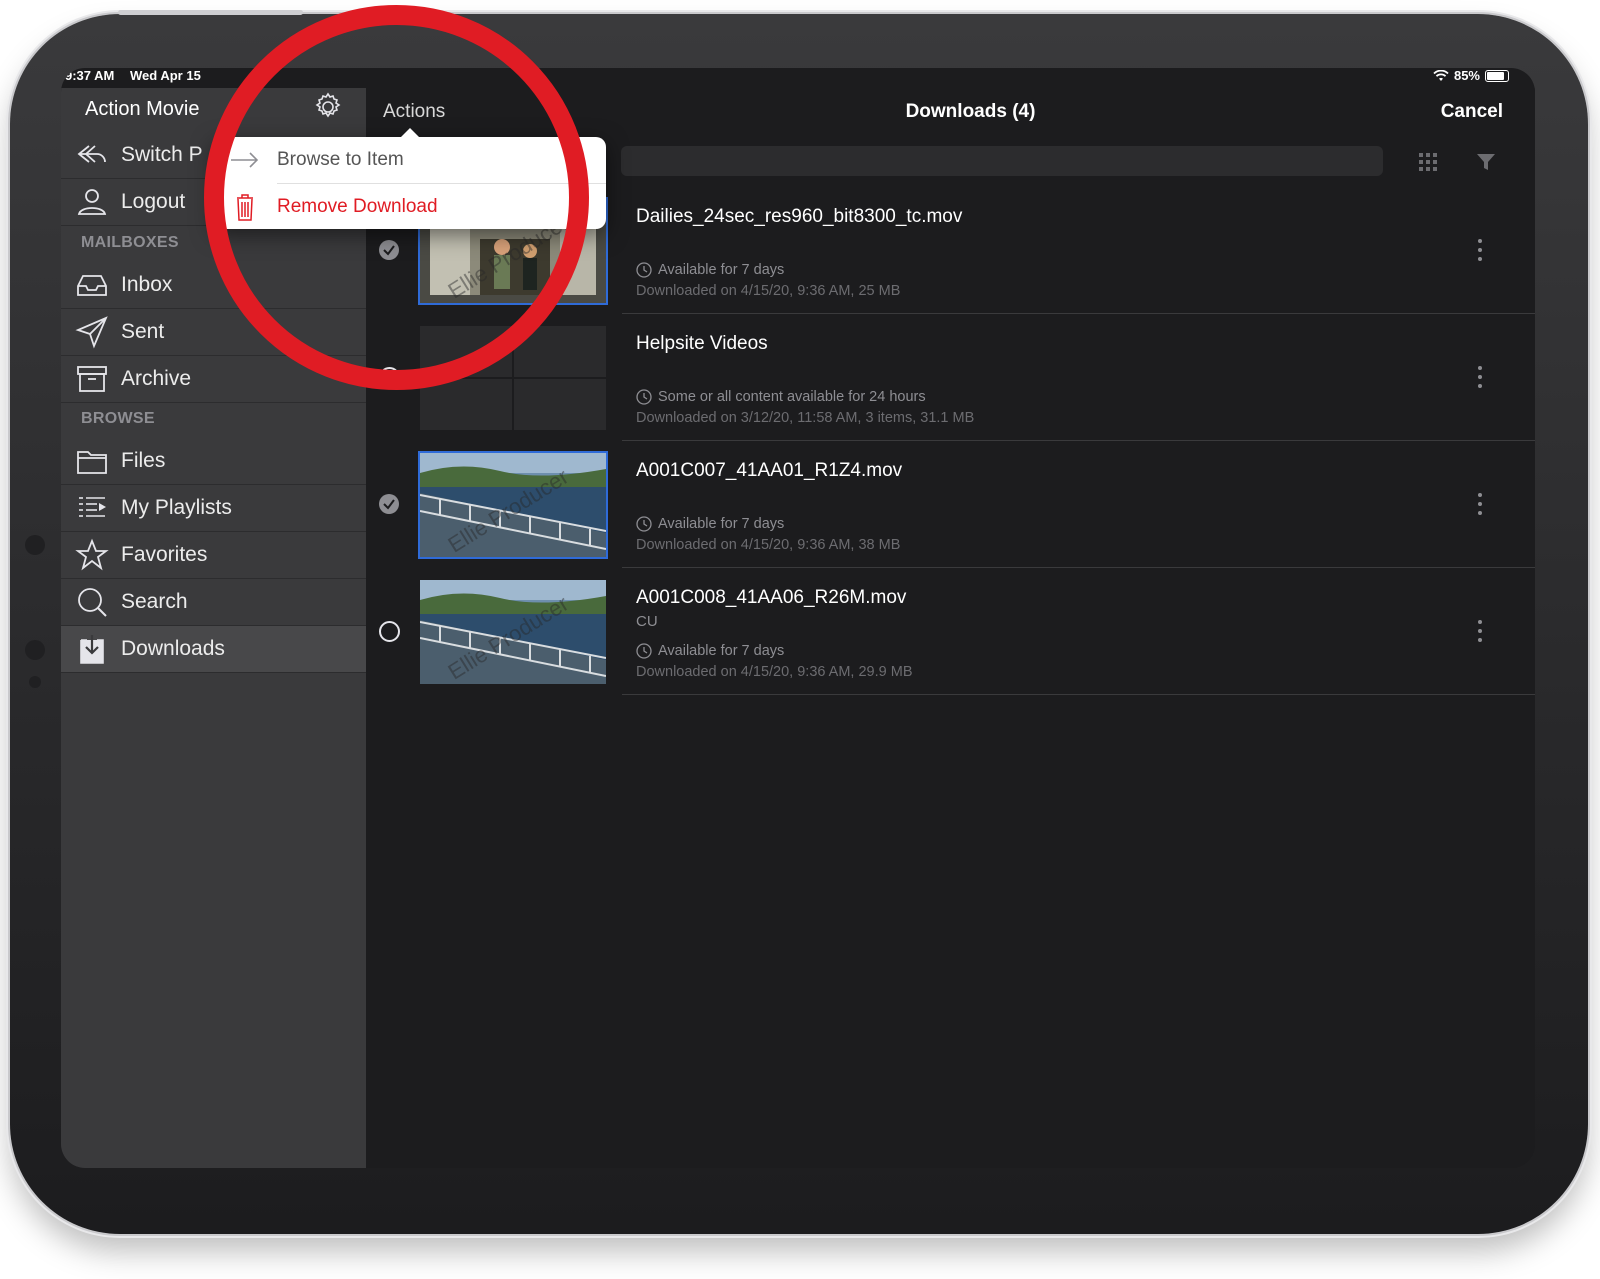 This screenshot has height=1279, width=1600. Describe the element at coordinates (768, 545) in the screenshot. I see `download-info: Downloaded on 4/15/20, 9:36 AM, 38 MB` at that location.